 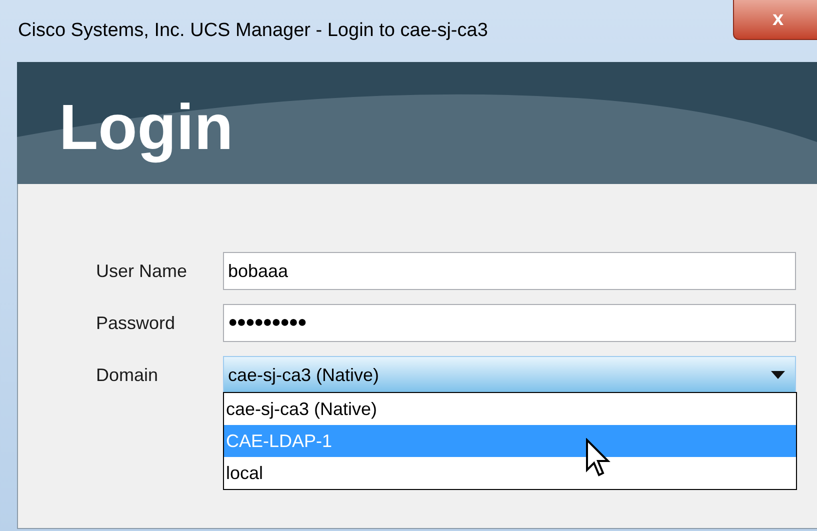 I want to click on window-title: Cisco Systems, Inc. UCS Manager - Login to cae-sj-ca3, so click(x=253, y=30).